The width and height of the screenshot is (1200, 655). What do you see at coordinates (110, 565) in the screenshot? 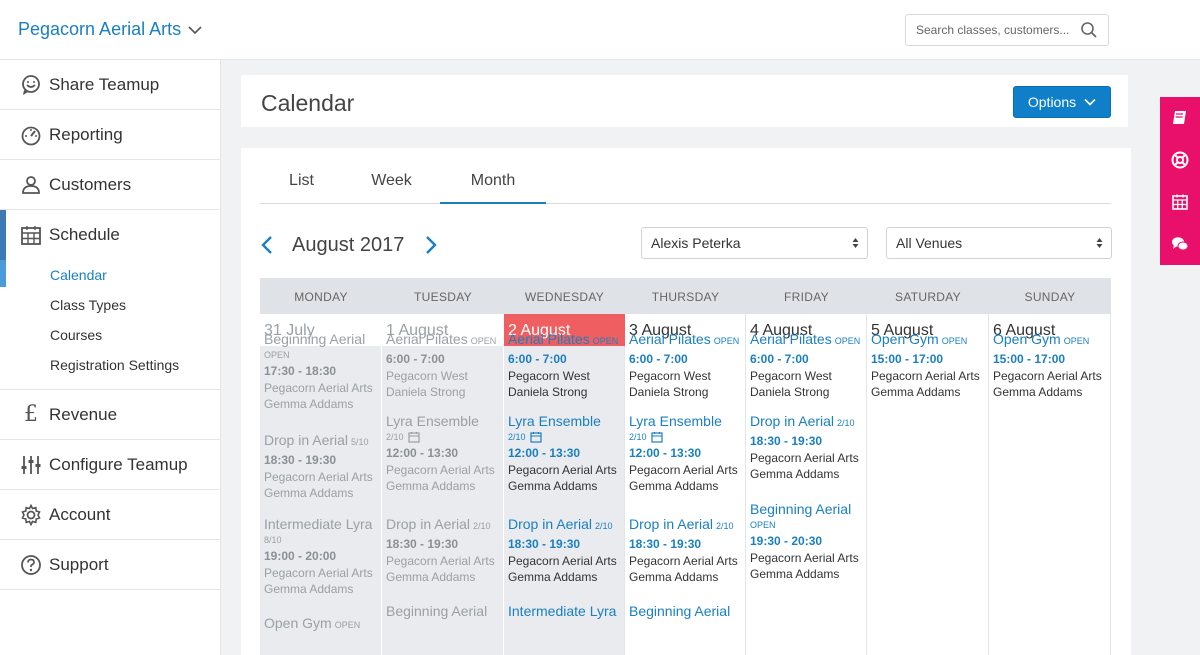
I see `sidebar-item-support: Support` at bounding box center [110, 565].